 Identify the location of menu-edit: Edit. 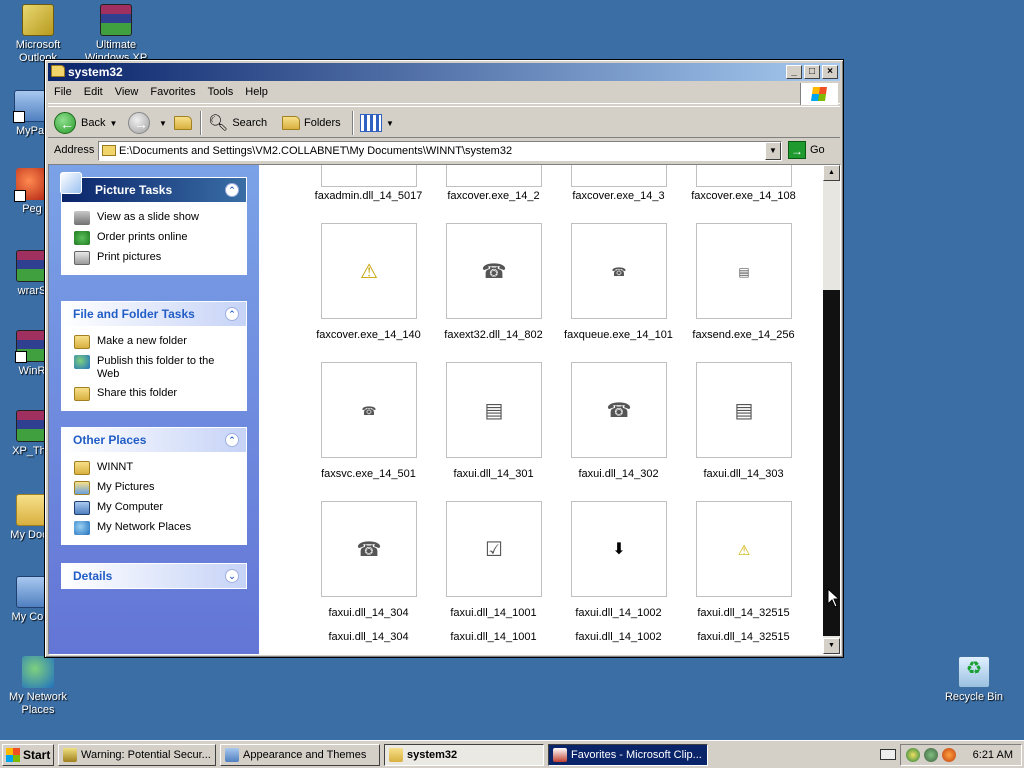
(93, 92).